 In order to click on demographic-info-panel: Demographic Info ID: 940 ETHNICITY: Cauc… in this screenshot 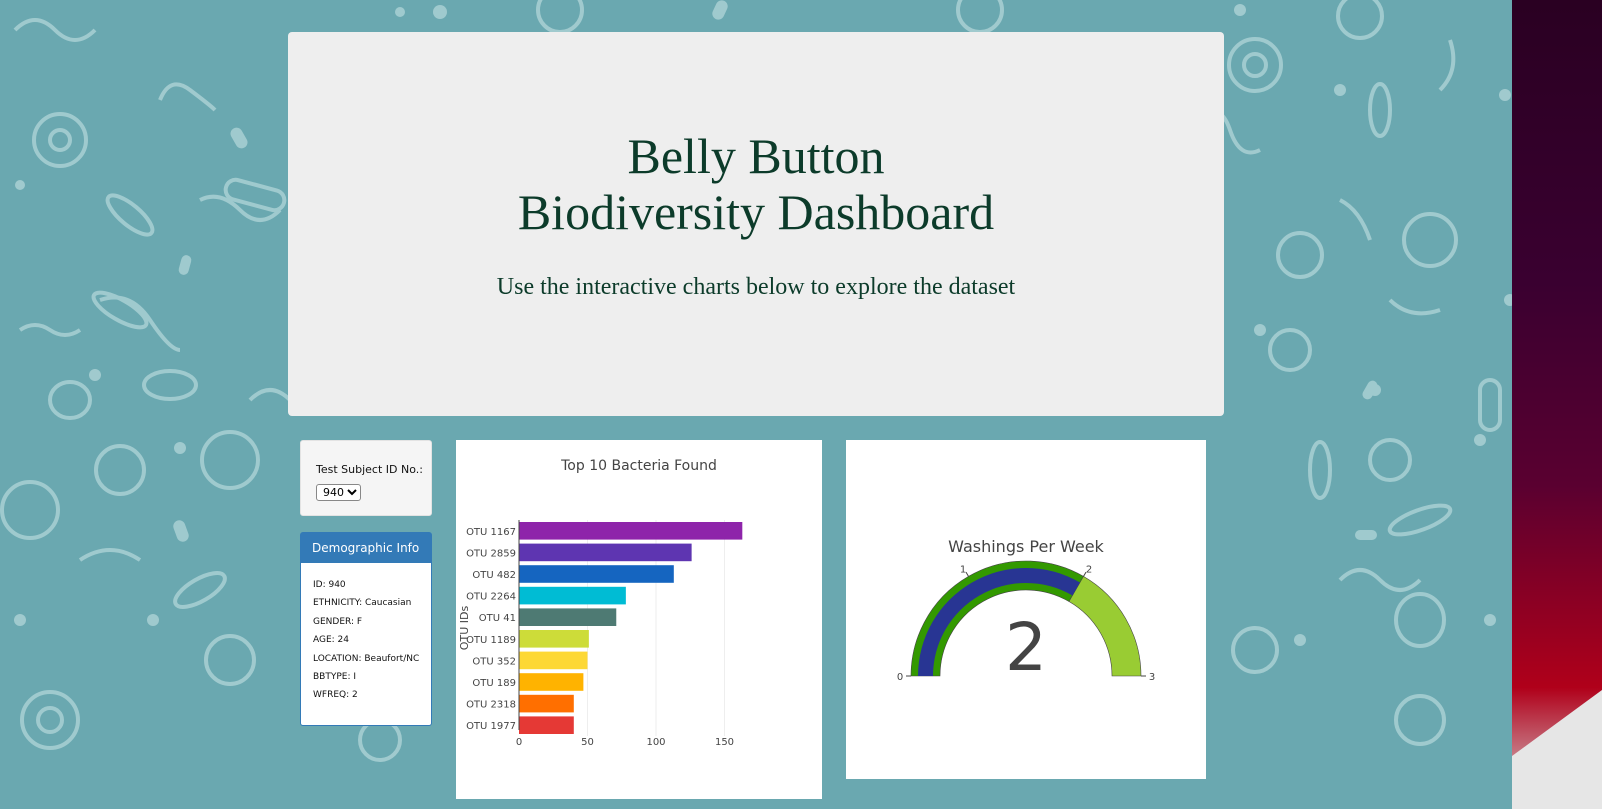, I will do `click(366, 629)`.